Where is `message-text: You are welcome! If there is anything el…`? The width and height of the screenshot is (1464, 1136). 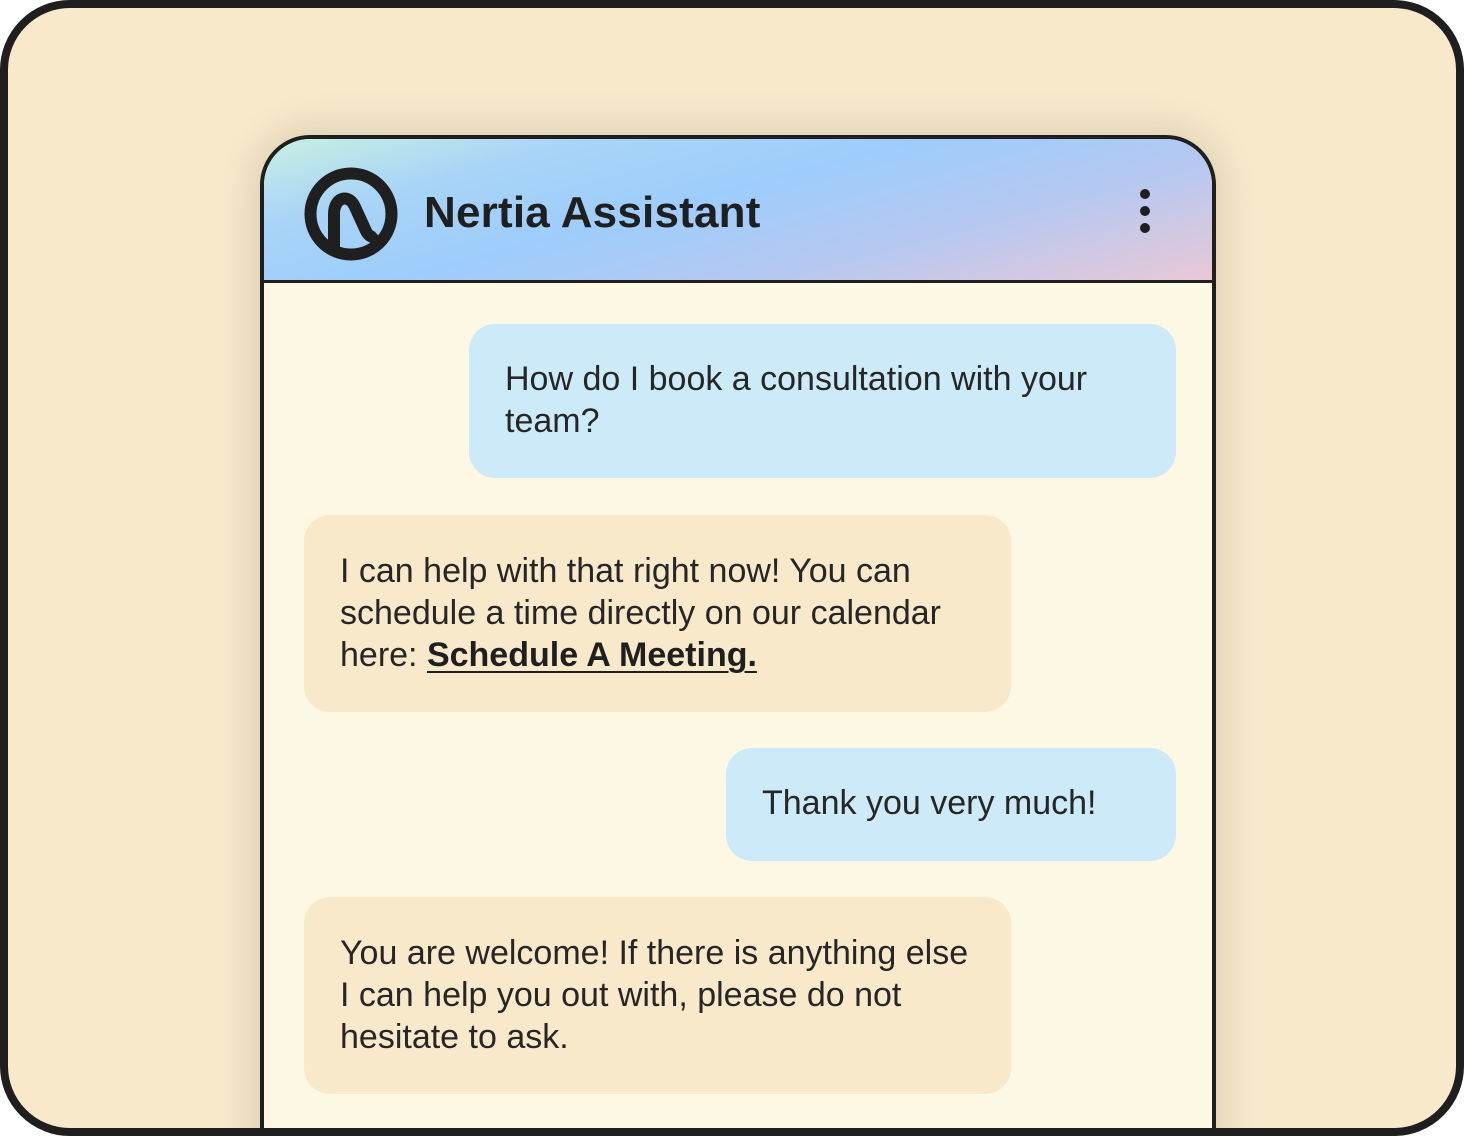 message-text: You are welcome! If there is anything el… is located at coordinates (654, 995).